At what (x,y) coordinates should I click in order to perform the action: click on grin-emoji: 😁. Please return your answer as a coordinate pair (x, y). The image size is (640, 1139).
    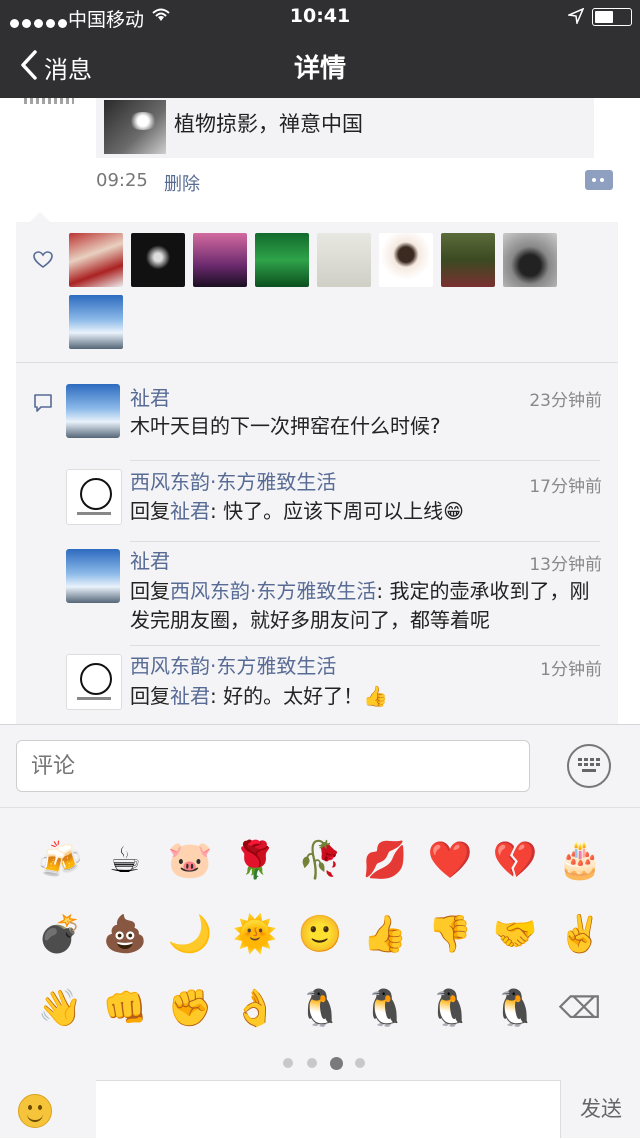
    Looking at the image, I should click on (453, 511).